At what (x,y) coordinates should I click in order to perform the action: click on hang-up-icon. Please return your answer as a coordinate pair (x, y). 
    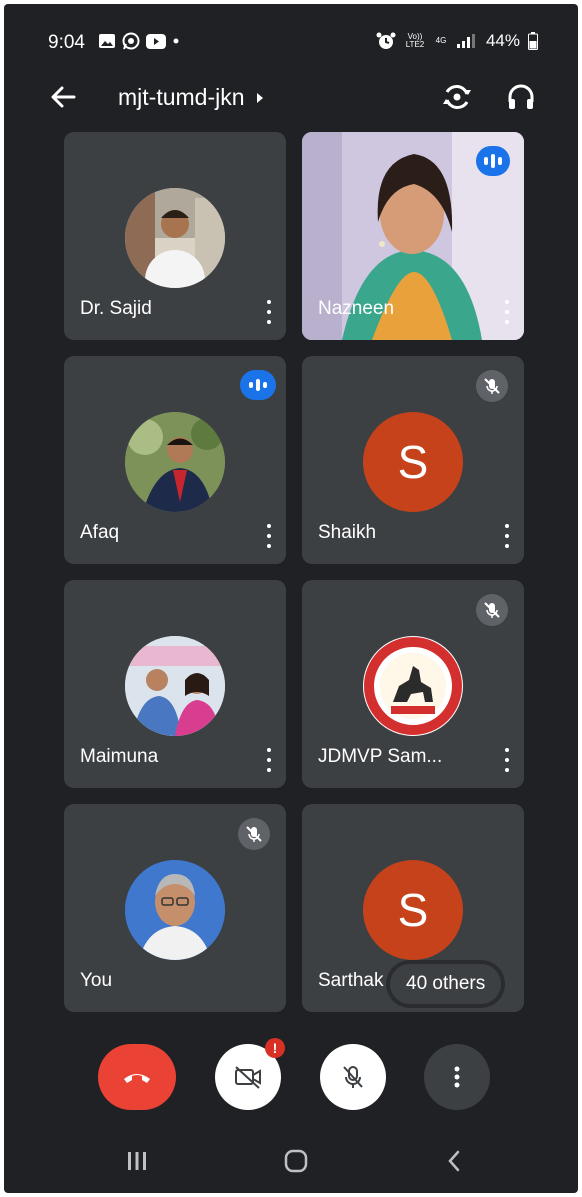
    Looking at the image, I should click on (137, 1078).